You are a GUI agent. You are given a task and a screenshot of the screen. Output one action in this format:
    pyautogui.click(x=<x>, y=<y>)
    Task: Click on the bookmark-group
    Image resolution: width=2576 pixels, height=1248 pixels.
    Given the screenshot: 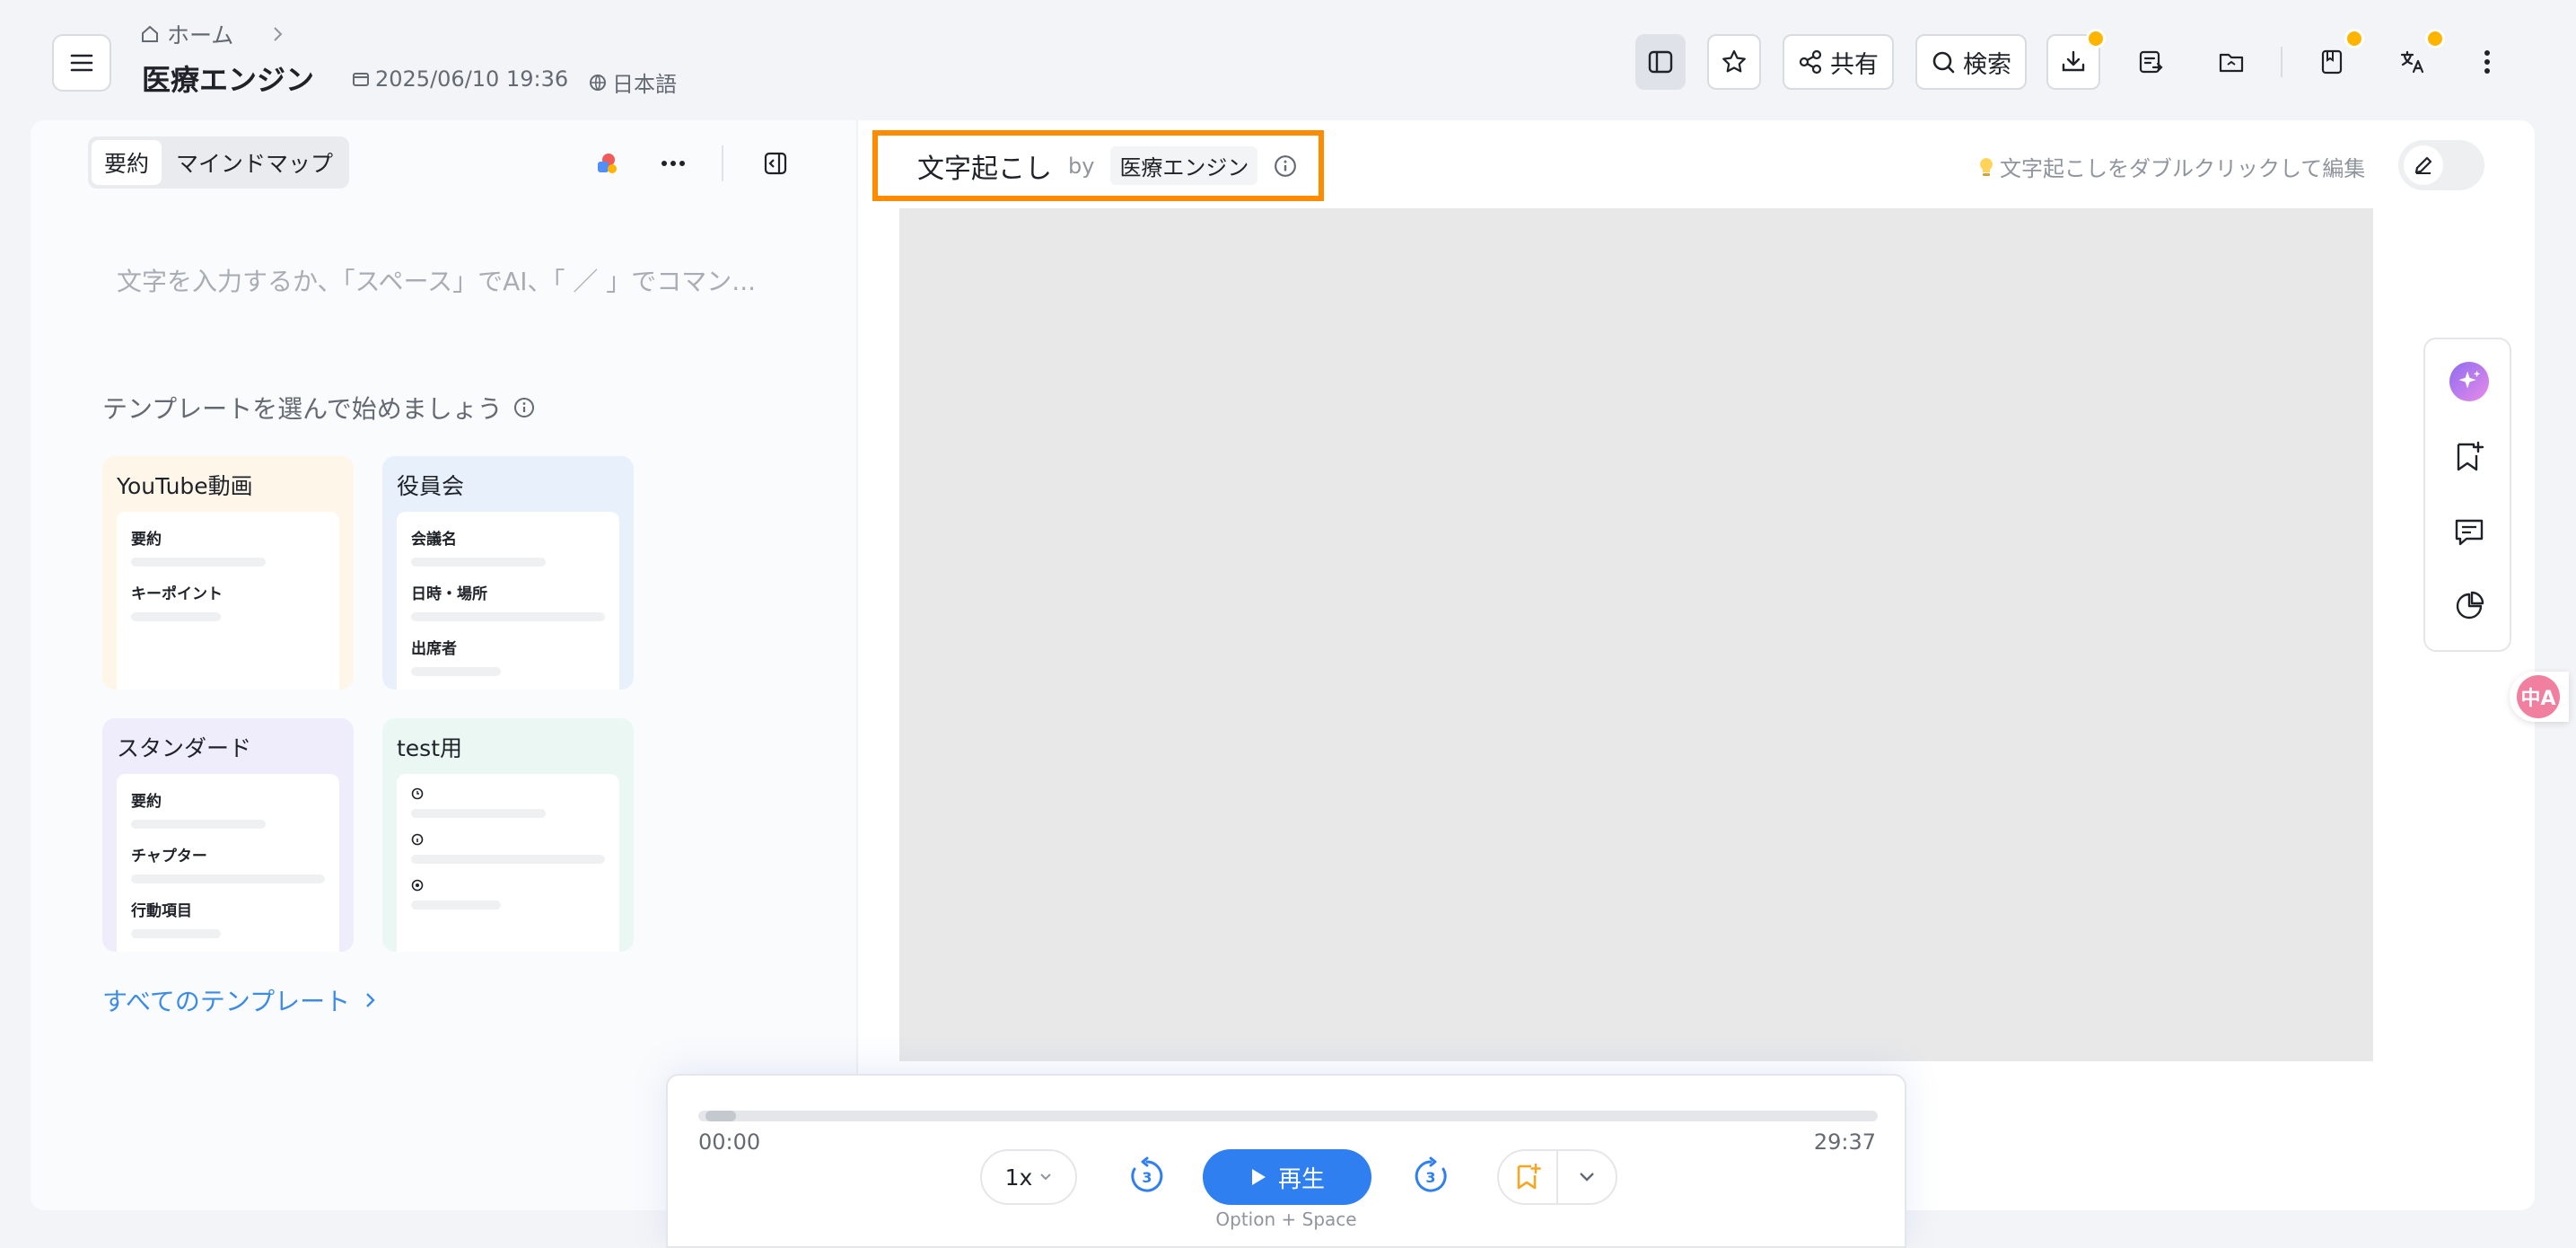 What is the action you would take?
    pyautogui.click(x=1557, y=1177)
    